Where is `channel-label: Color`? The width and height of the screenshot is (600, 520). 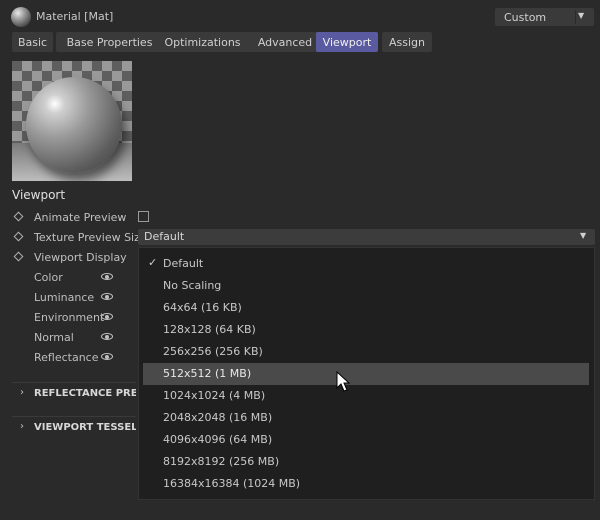 channel-label: Color is located at coordinates (48, 277).